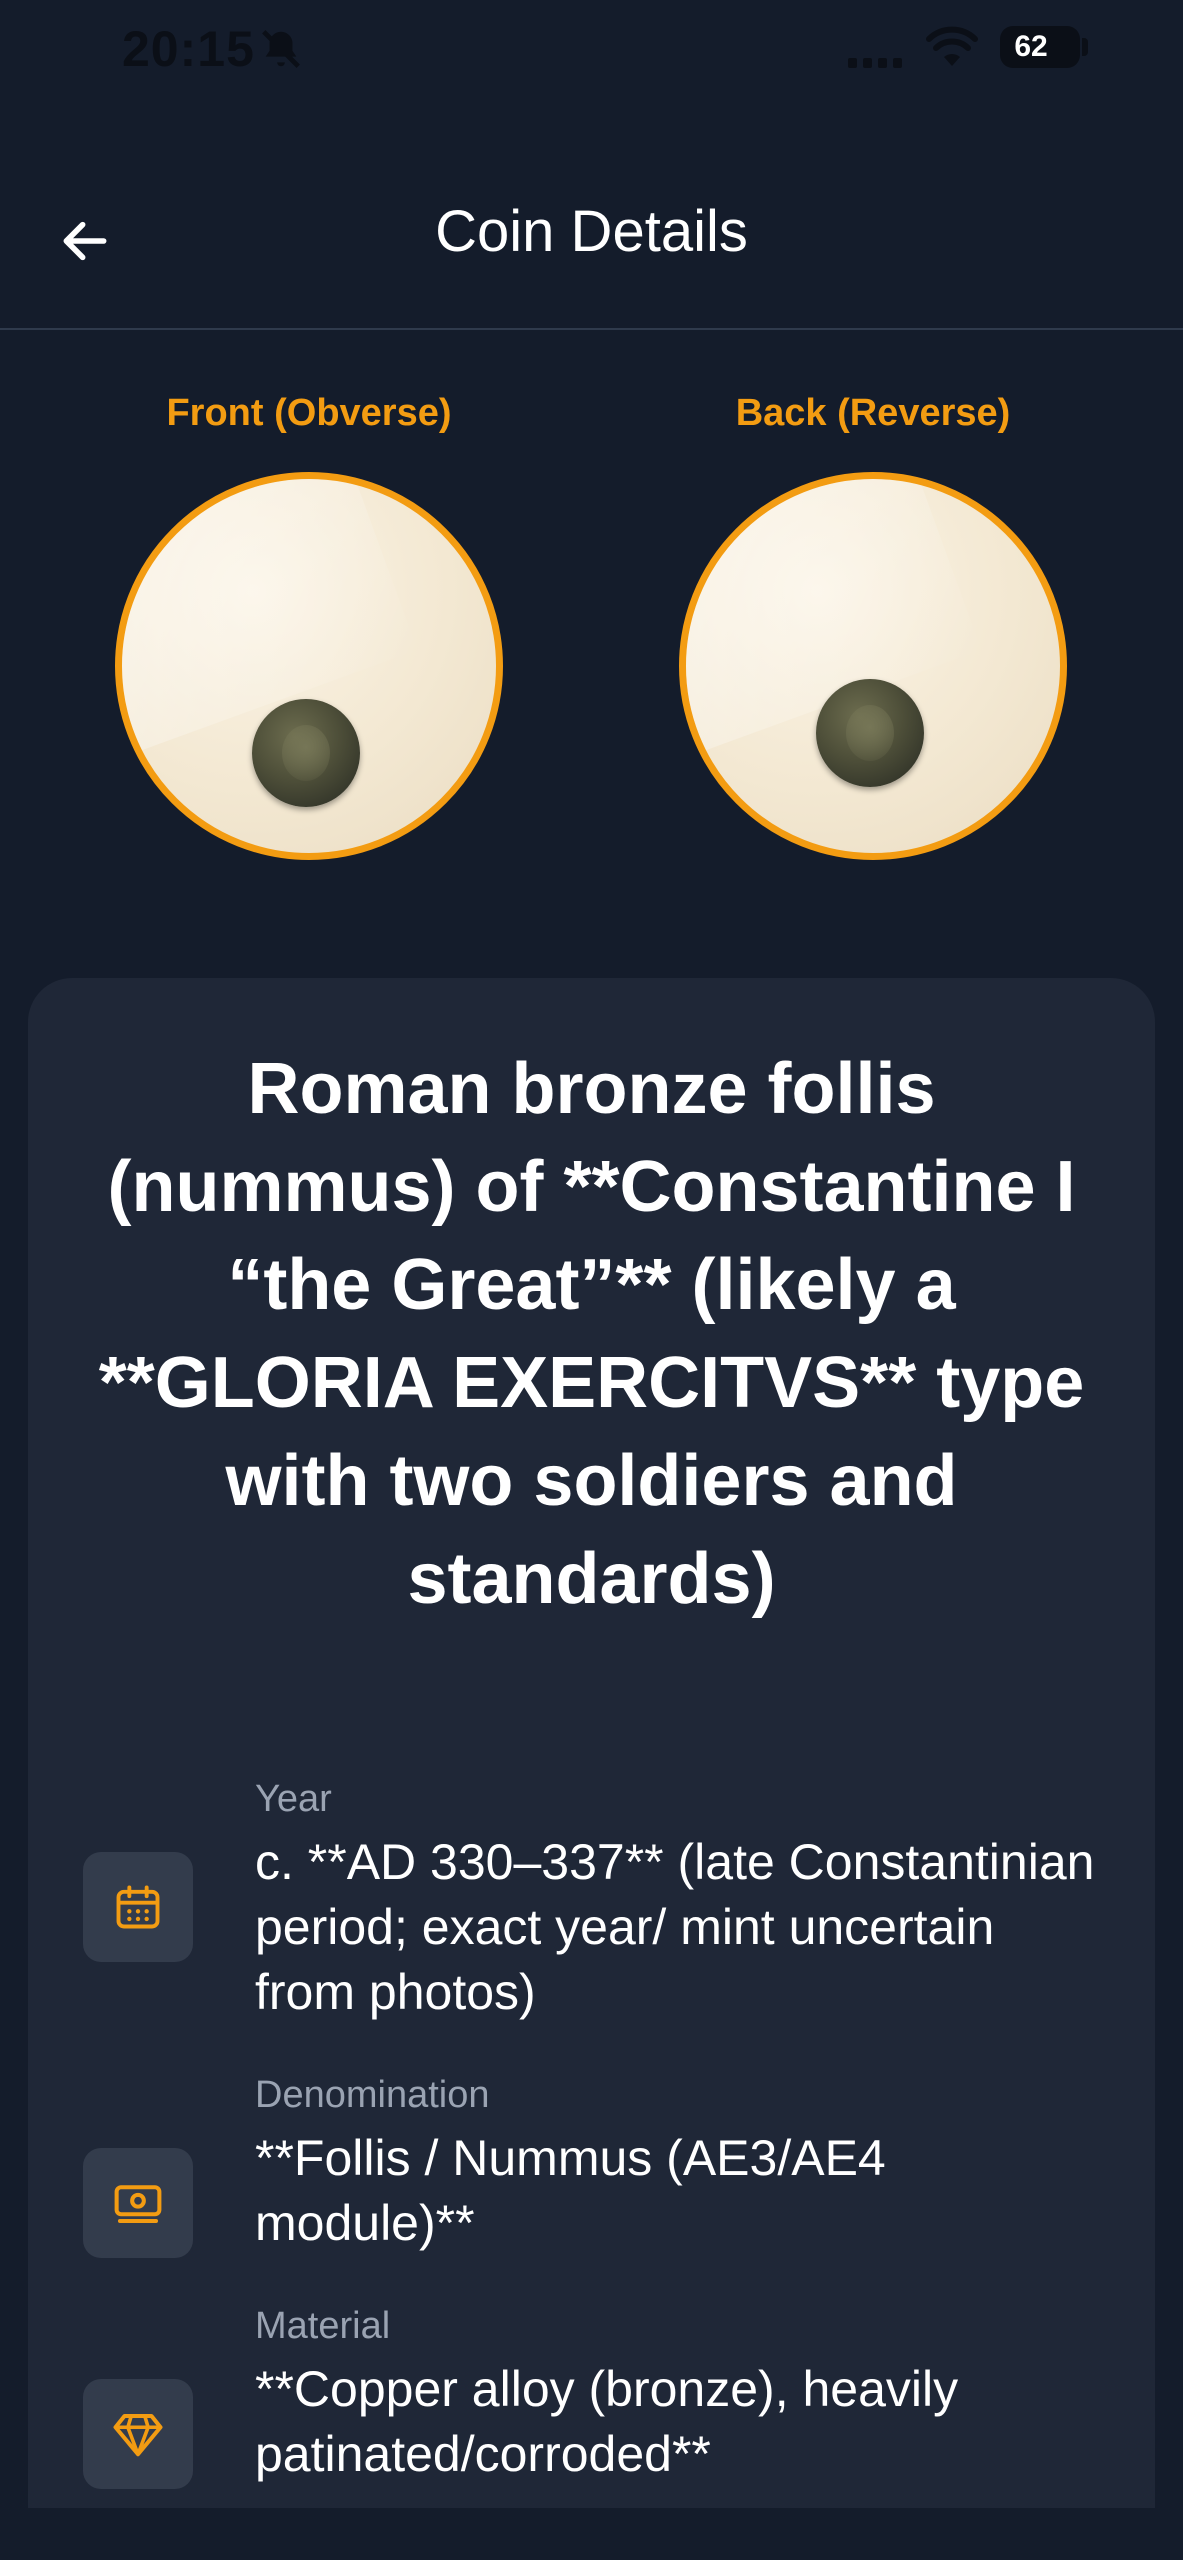 This screenshot has width=1183, height=2560. I want to click on front-coin-image, so click(309, 666).